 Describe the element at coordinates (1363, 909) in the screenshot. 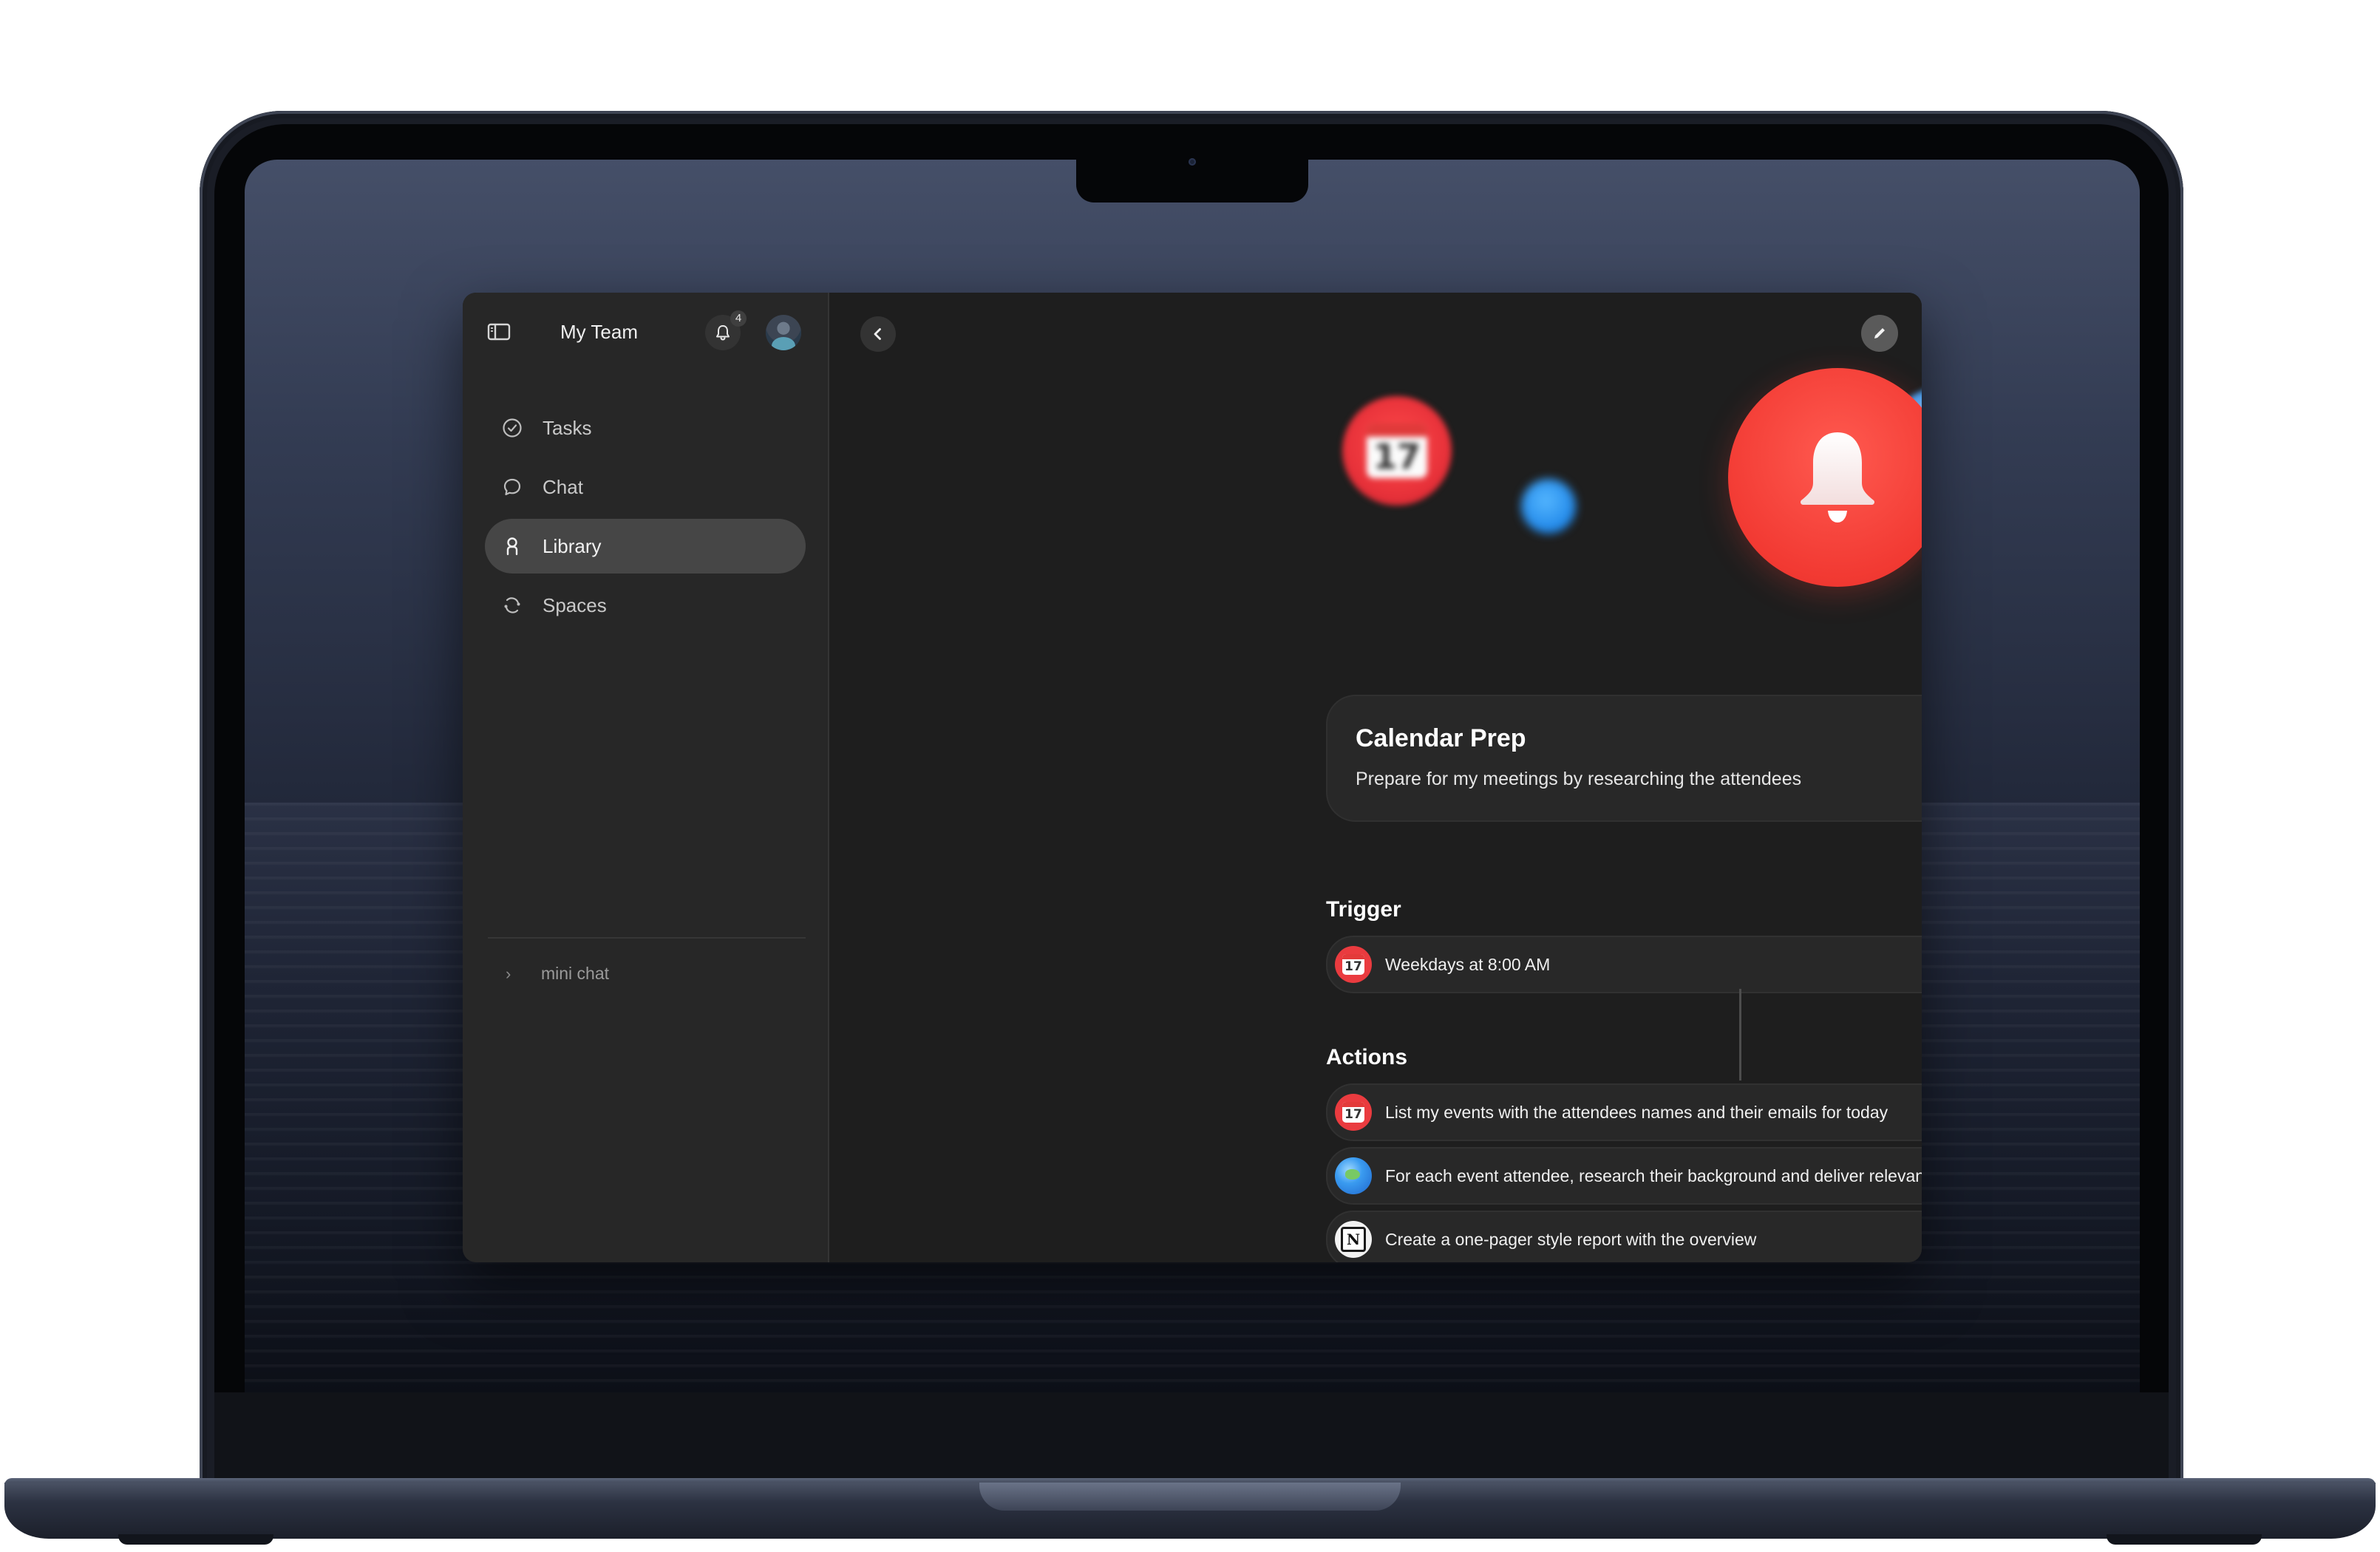

I see `trigger-heading: Trigger` at that location.